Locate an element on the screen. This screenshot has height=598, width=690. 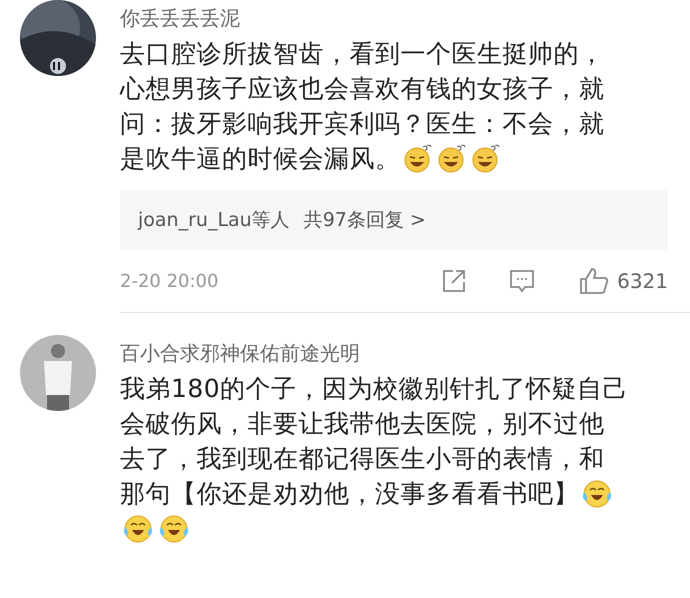
comment-text: 心想男孩子应该也会喜欢有钱的女孩子，就 is located at coordinates (362, 88).